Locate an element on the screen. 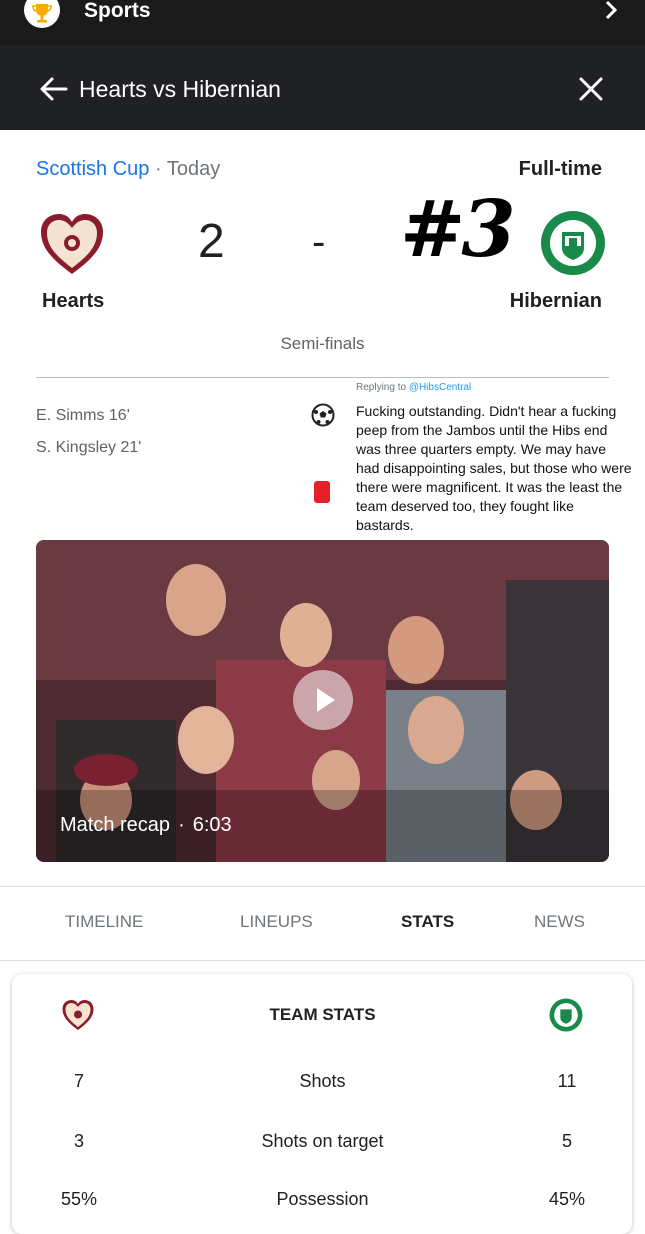 This screenshot has height=1234, width=645. tab-timeline: TIMELINE is located at coordinates (104, 922).